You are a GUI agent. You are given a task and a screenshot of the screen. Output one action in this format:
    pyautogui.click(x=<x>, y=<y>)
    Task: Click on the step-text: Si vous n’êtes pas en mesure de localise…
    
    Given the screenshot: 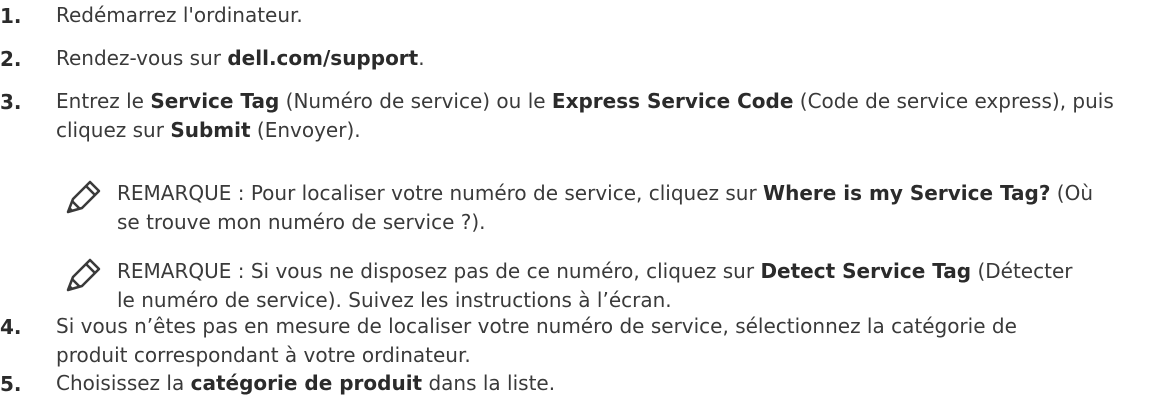 What is the action you would take?
    pyautogui.click(x=536, y=341)
    